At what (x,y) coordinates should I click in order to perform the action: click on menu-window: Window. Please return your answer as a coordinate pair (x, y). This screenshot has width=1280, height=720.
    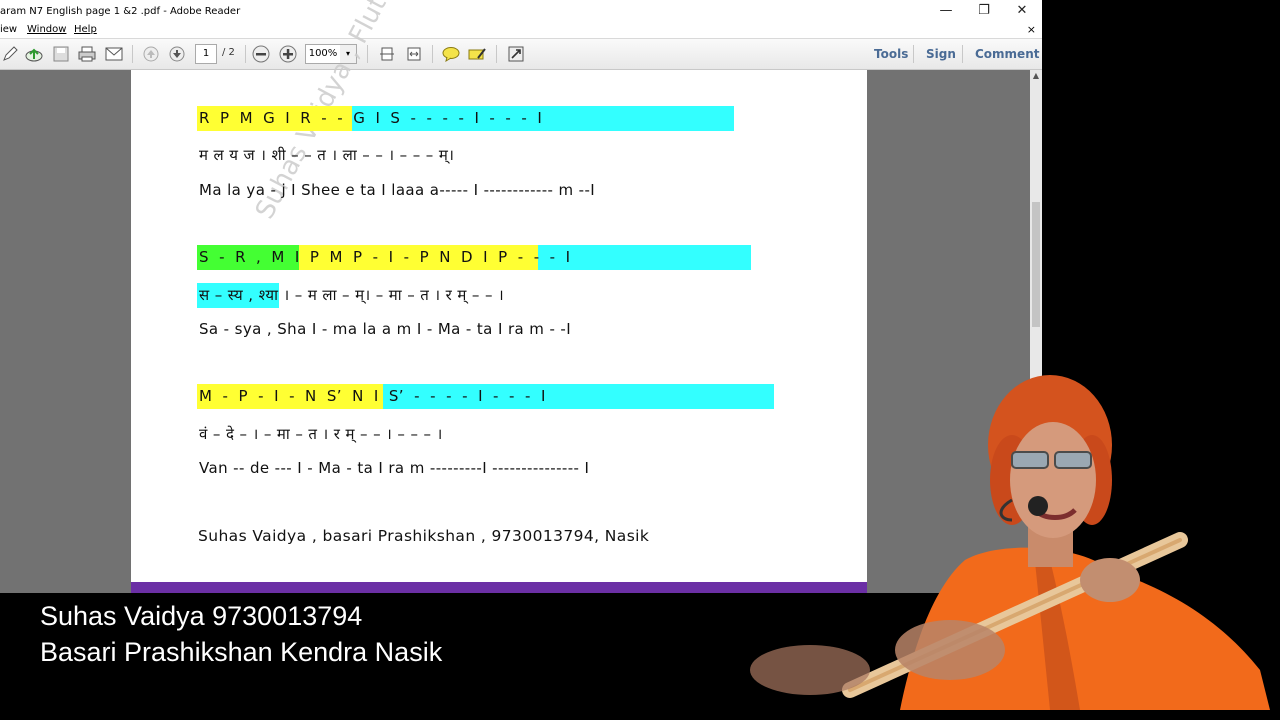
    Looking at the image, I should click on (46, 29).